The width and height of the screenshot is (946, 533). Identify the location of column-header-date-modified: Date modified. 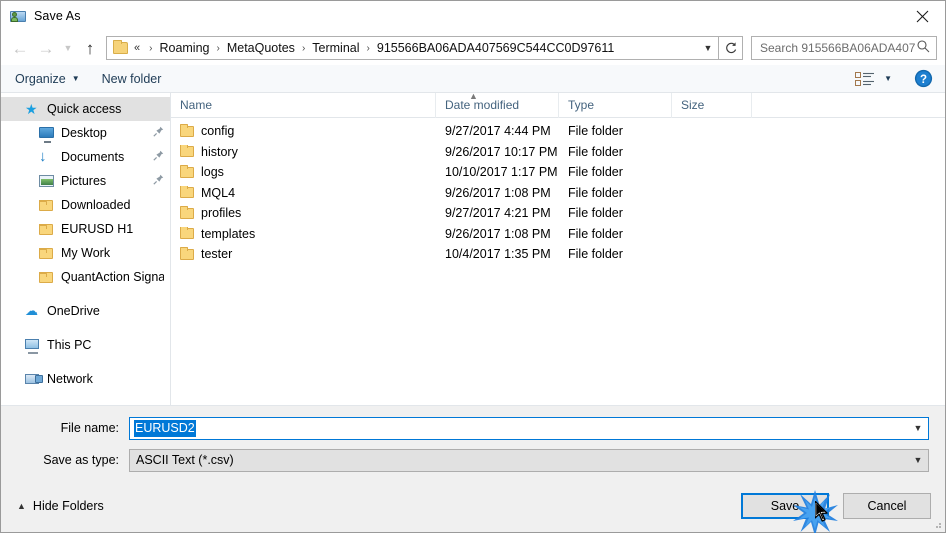
(497, 105).